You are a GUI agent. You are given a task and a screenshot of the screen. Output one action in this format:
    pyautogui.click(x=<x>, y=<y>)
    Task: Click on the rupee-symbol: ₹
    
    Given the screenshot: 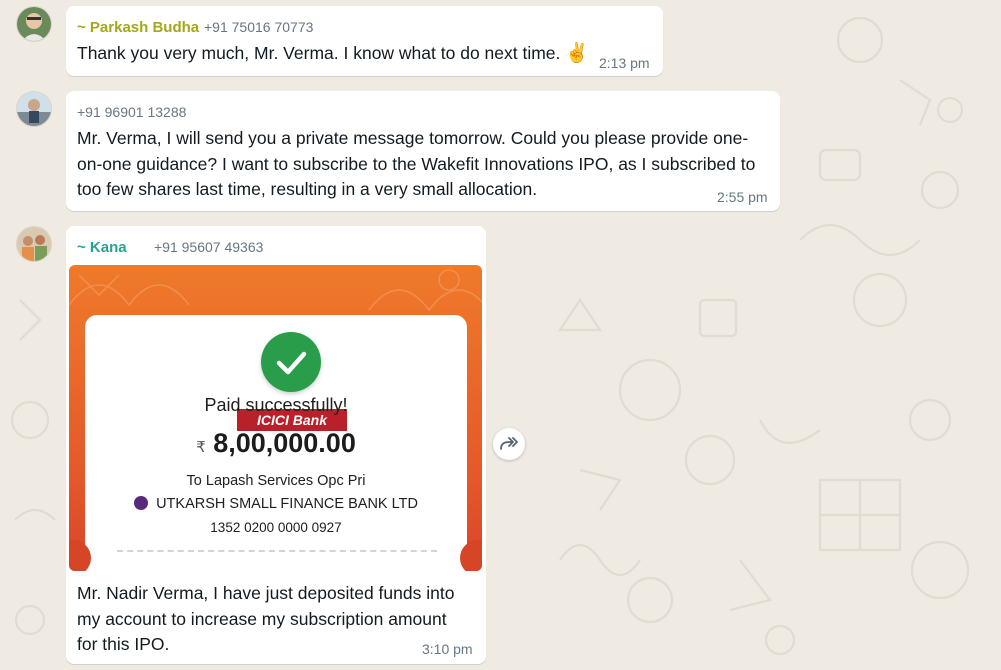 What is the action you would take?
    pyautogui.click(x=201, y=447)
    